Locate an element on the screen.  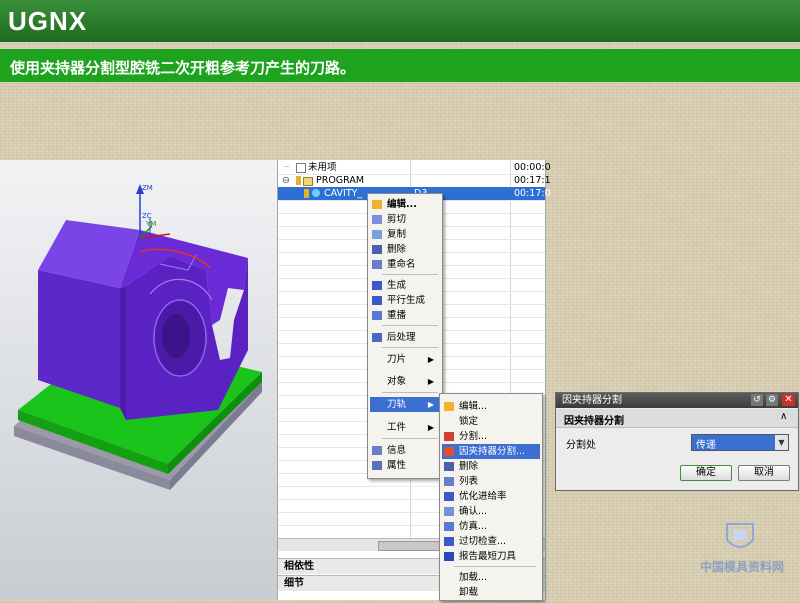
generate-icon is located at coordinates (377, 285).